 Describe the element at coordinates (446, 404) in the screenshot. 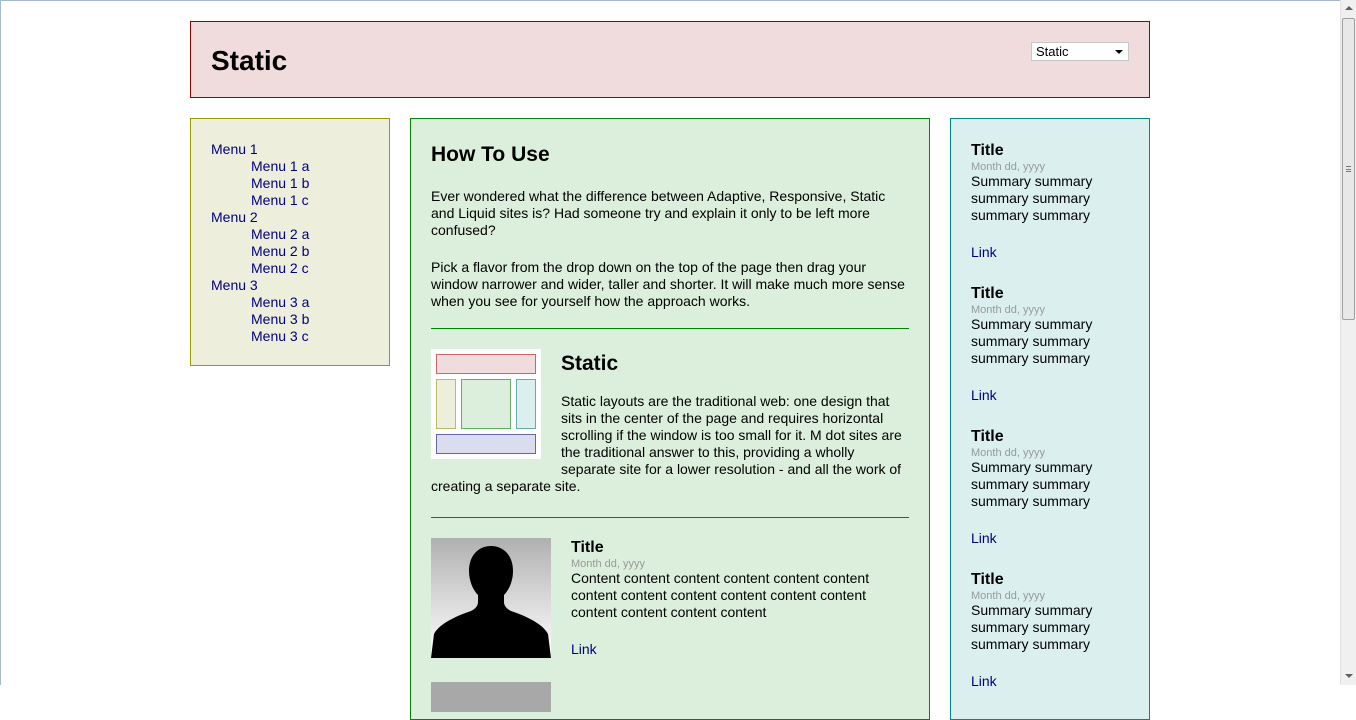

I see `diagram-left-block` at that location.